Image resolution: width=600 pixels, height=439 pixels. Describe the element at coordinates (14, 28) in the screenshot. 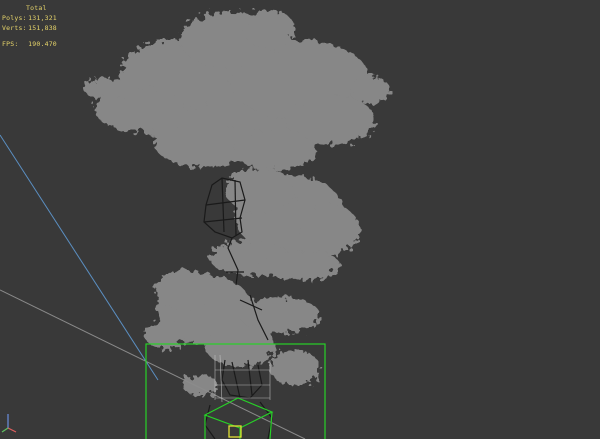

I see `verts-label: Verts:` at that location.